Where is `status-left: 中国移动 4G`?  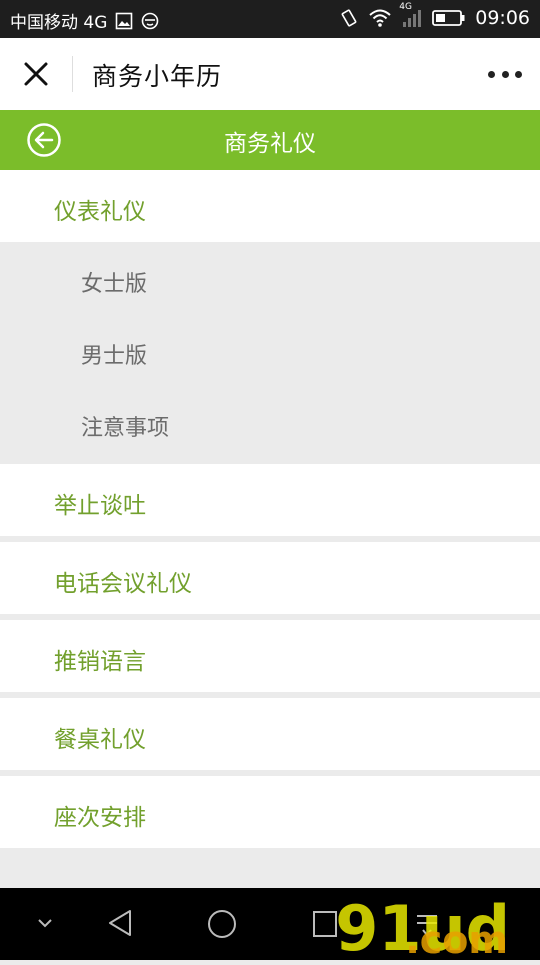 status-left: 中国移动 4G is located at coordinates (84, 20).